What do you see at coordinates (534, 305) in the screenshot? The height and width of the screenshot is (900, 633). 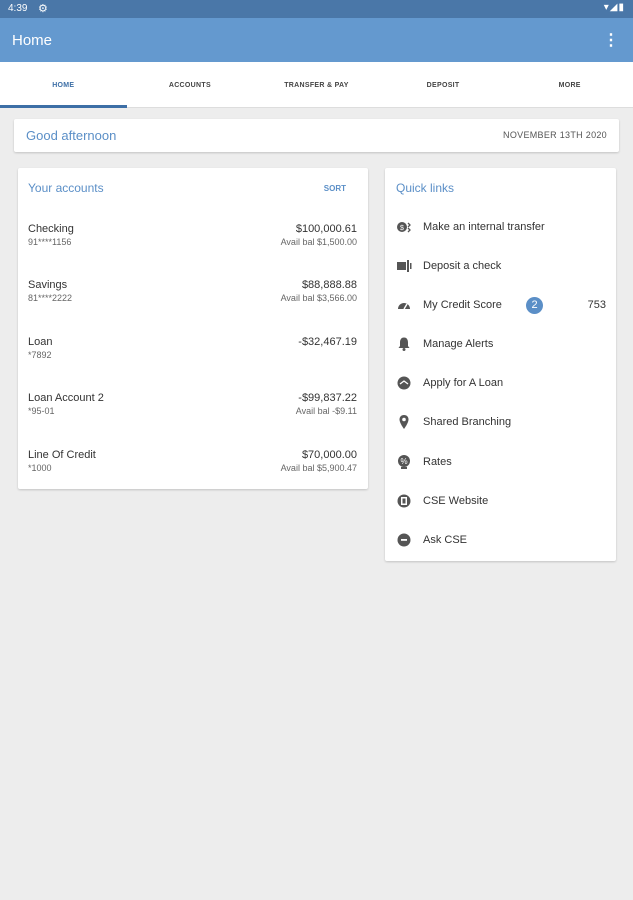 I see `credit-score-badge: 2` at bounding box center [534, 305].